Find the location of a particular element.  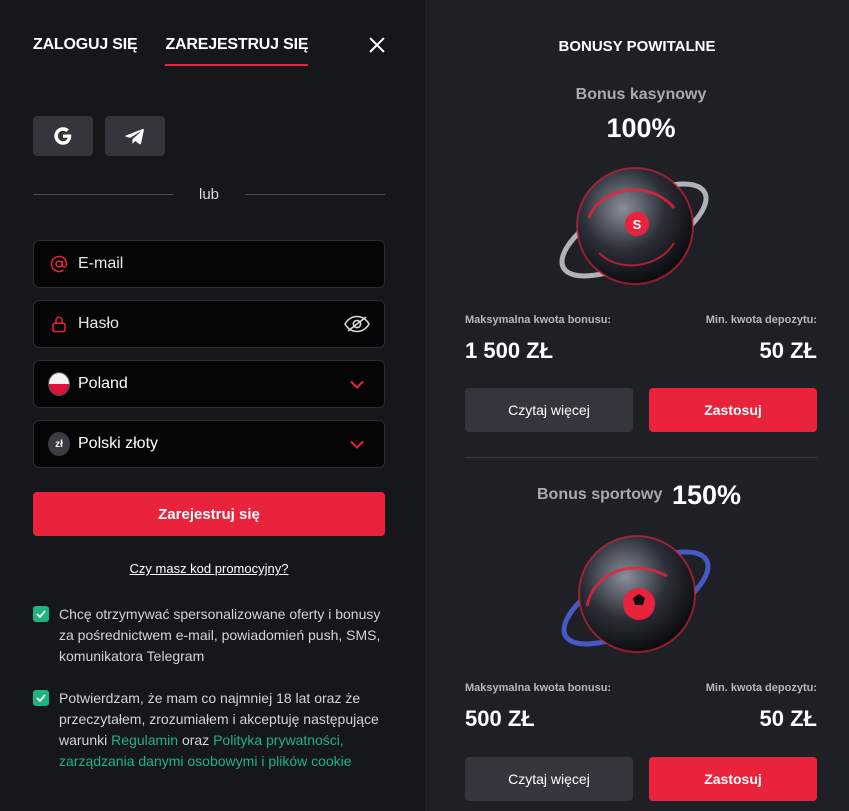

register-button: Zarejestruj się is located at coordinates (209, 514).